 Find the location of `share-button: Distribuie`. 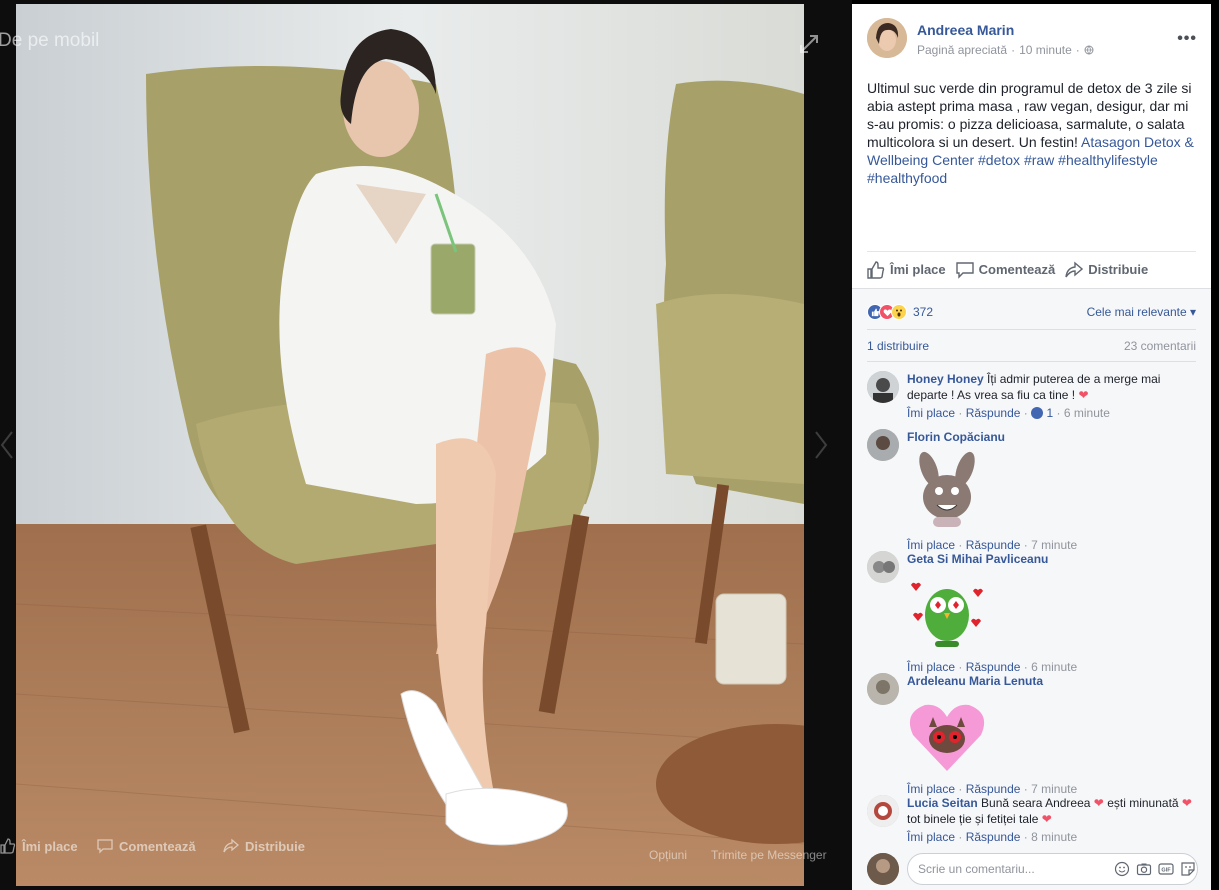

share-button: Distribuie is located at coordinates (1107, 269).